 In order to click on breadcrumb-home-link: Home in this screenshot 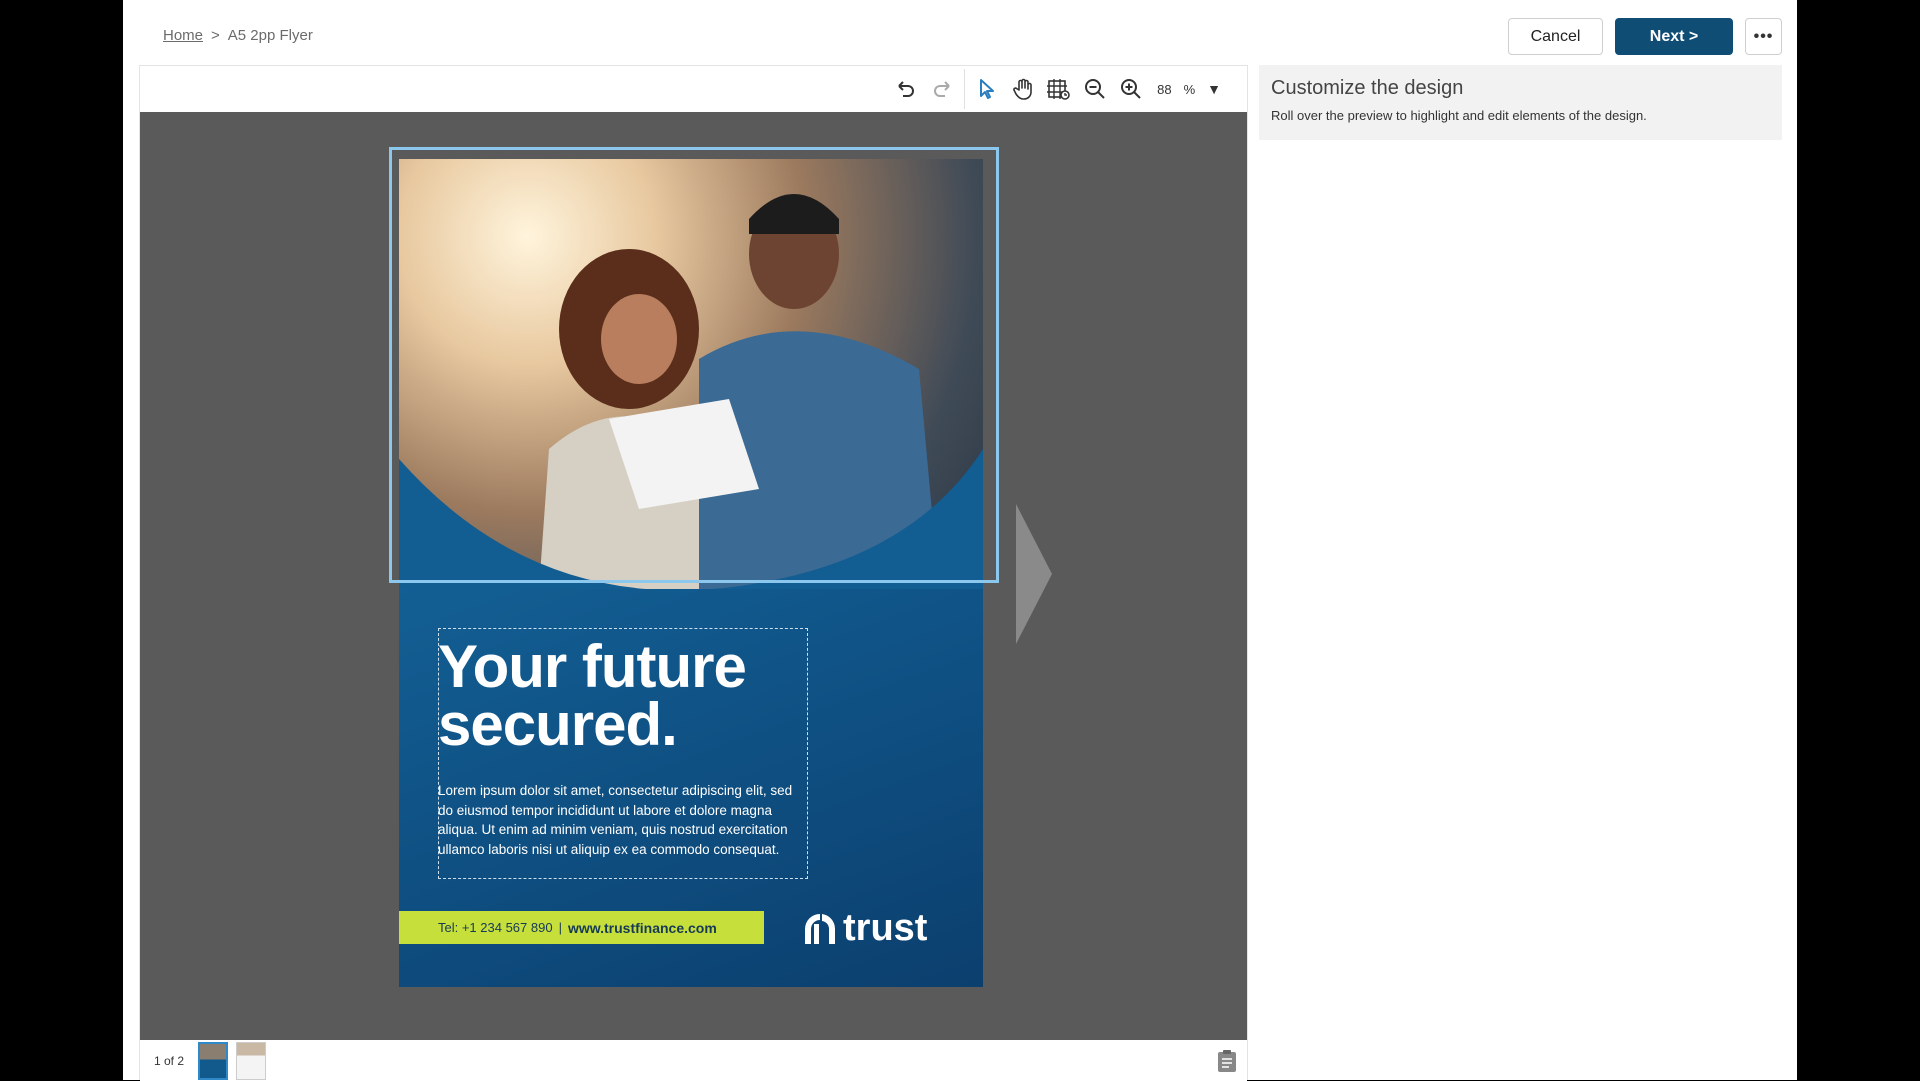, I will do `click(183, 35)`.